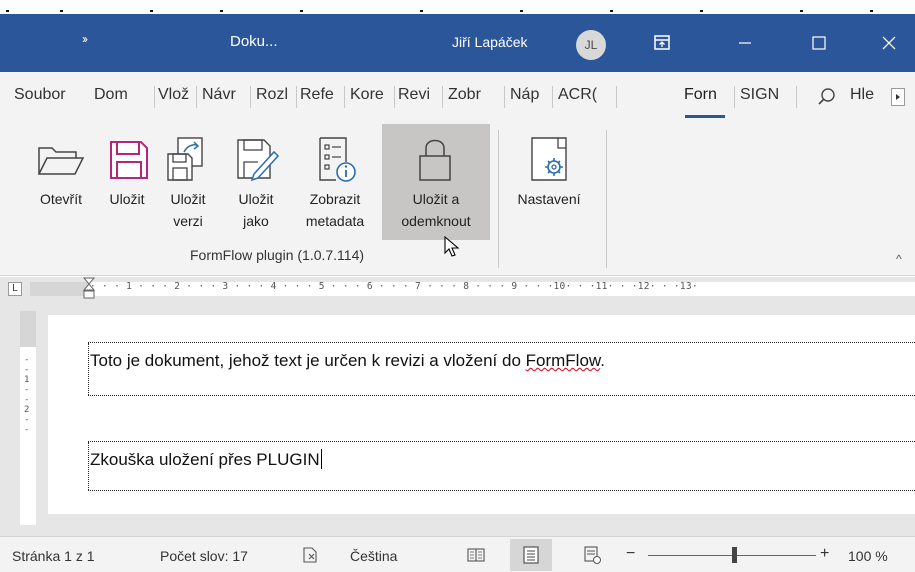 Image resolution: width=915 pixels, height=572 pixels. I want to click on collapse-ribbon-button: ^, so click(899, 259).